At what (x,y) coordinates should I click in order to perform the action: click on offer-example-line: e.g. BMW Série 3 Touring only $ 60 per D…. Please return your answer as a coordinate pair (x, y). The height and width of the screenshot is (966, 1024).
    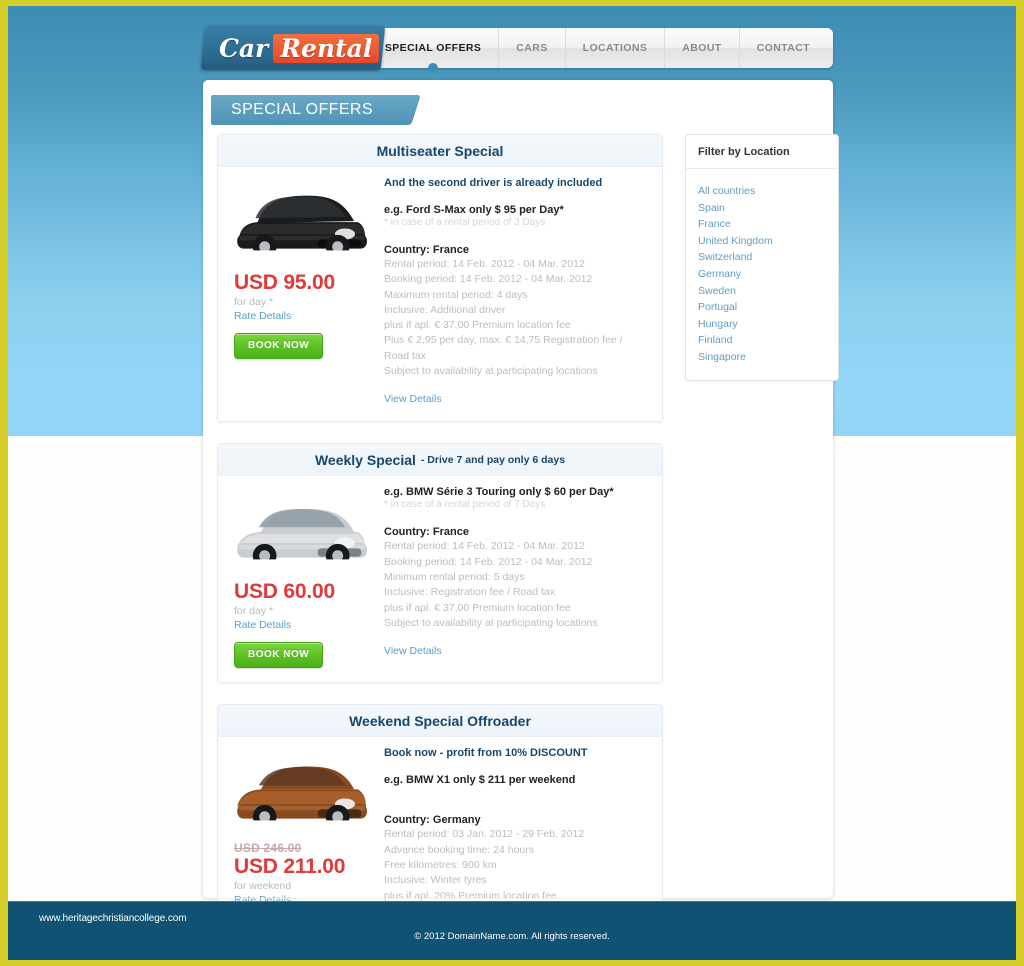
    Looking at the image, I should click on (499, 492).